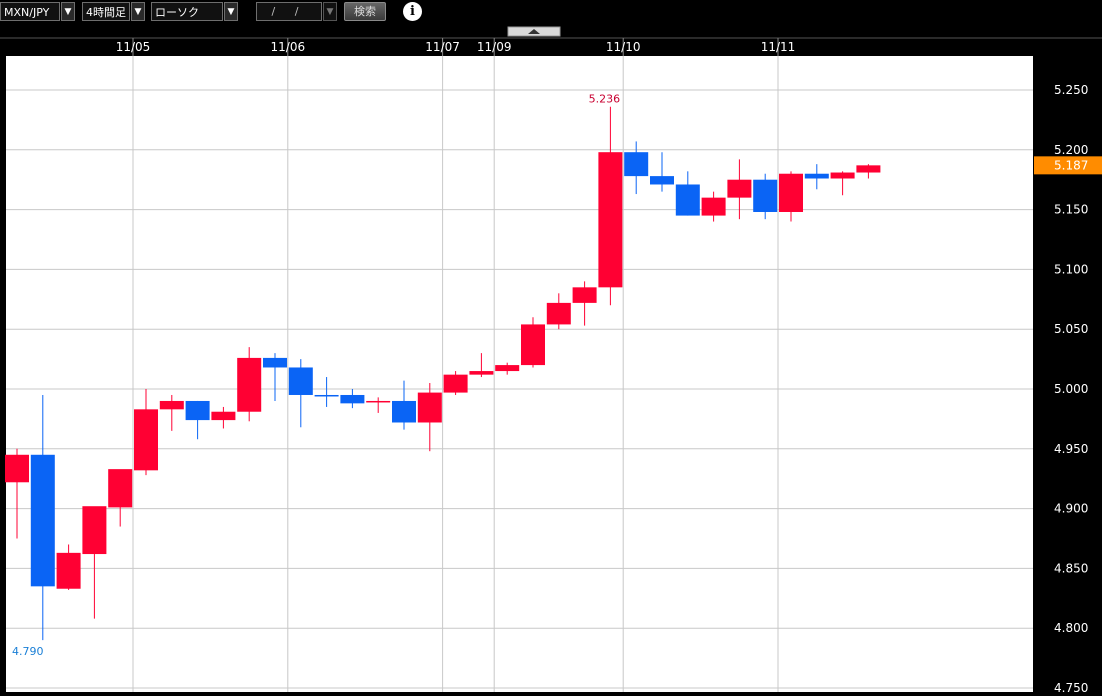  Describe the element at coordinates (1071, 628) in the screenshot. I see `y-tick-label: 4.800` at that location.